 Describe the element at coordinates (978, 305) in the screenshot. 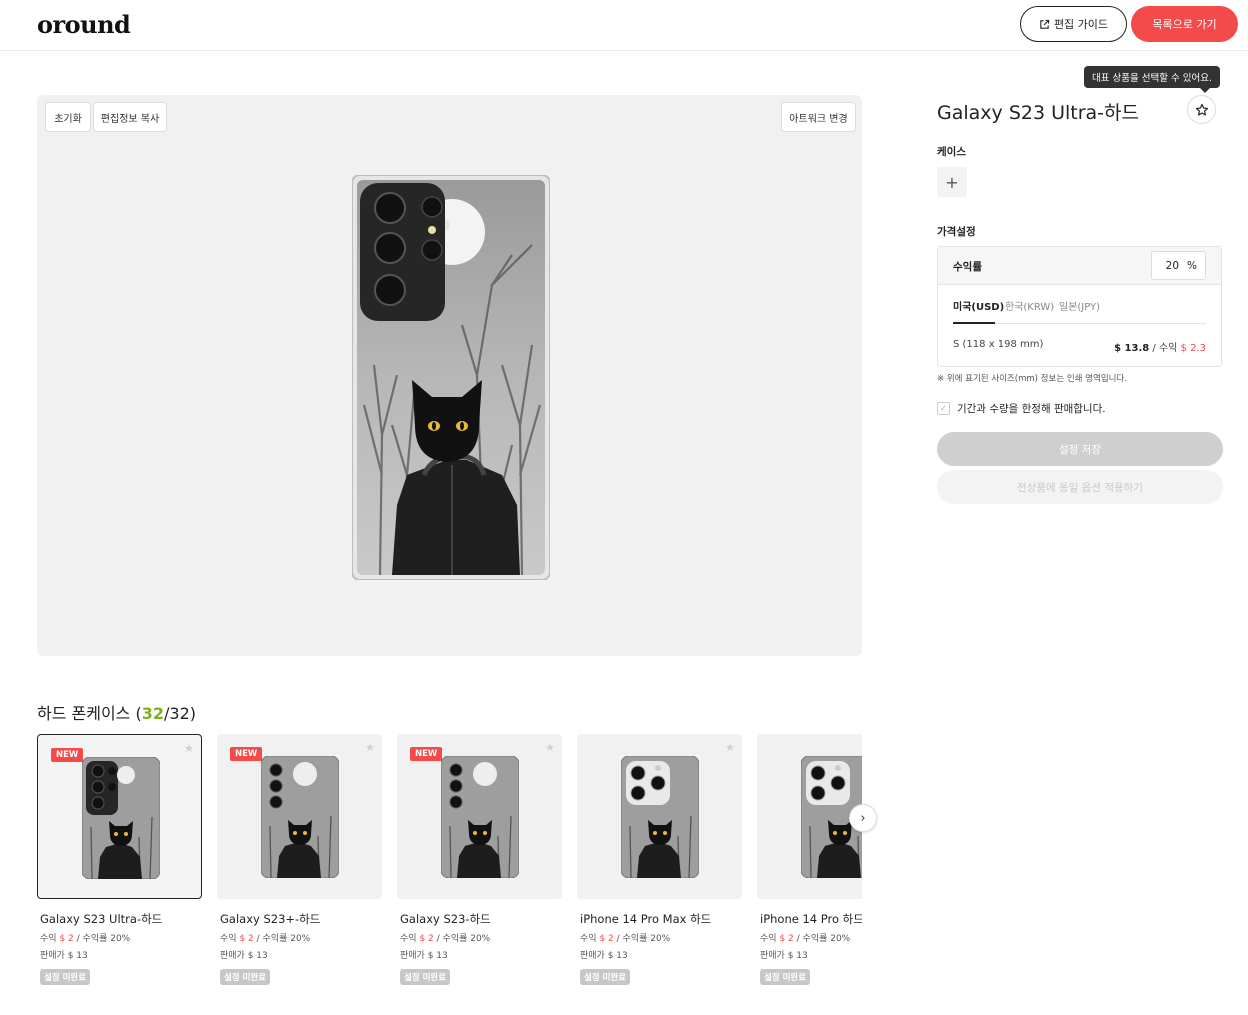

I see `tab-usd: 미국(USD)` at that location.